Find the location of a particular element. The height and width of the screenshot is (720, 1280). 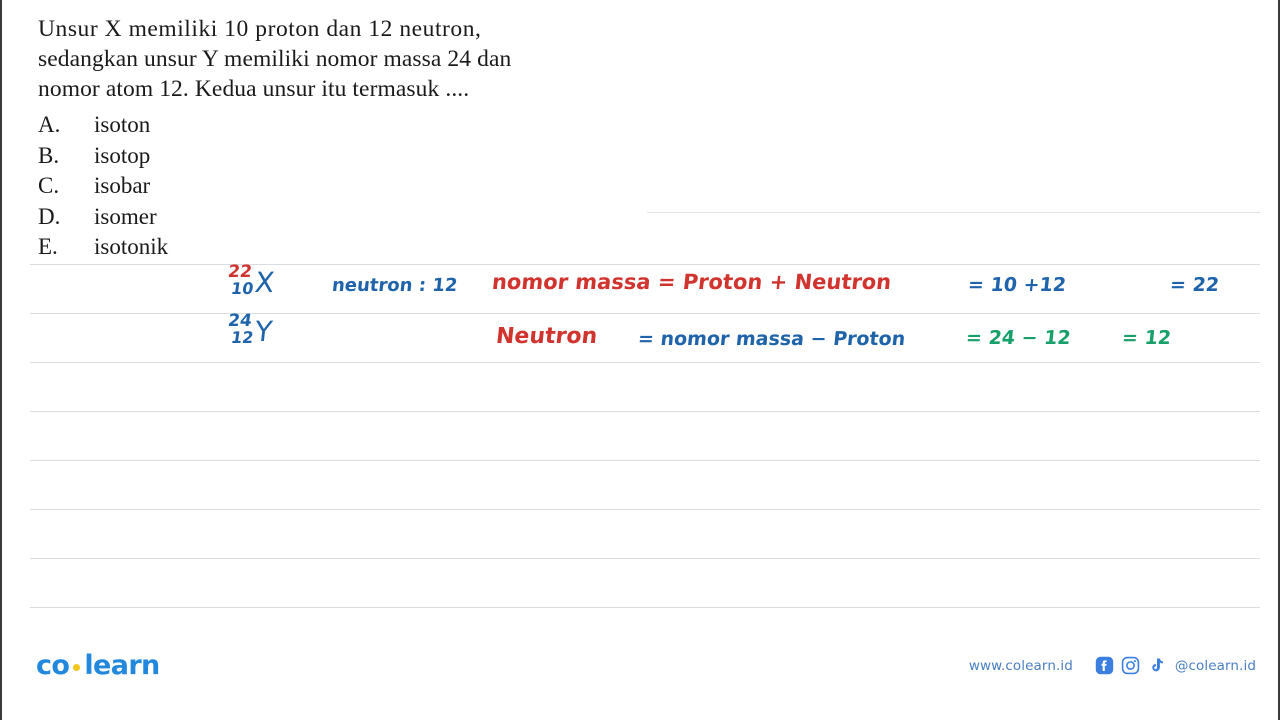

option-d-label: isomer is located at coordinates (125, 216).